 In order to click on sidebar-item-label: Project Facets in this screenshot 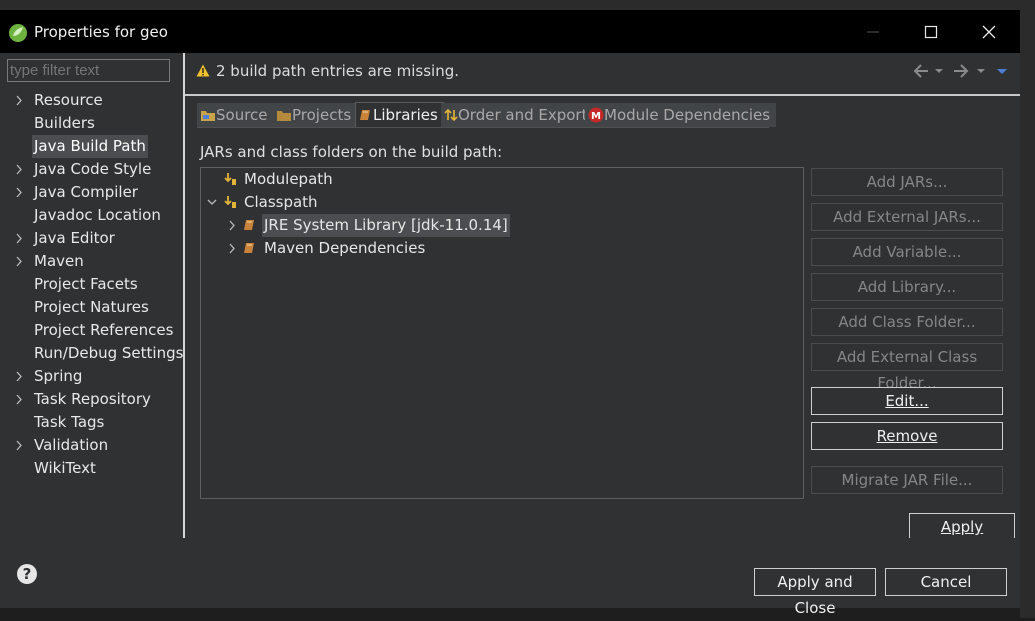, I will do `click(86, 284)`.